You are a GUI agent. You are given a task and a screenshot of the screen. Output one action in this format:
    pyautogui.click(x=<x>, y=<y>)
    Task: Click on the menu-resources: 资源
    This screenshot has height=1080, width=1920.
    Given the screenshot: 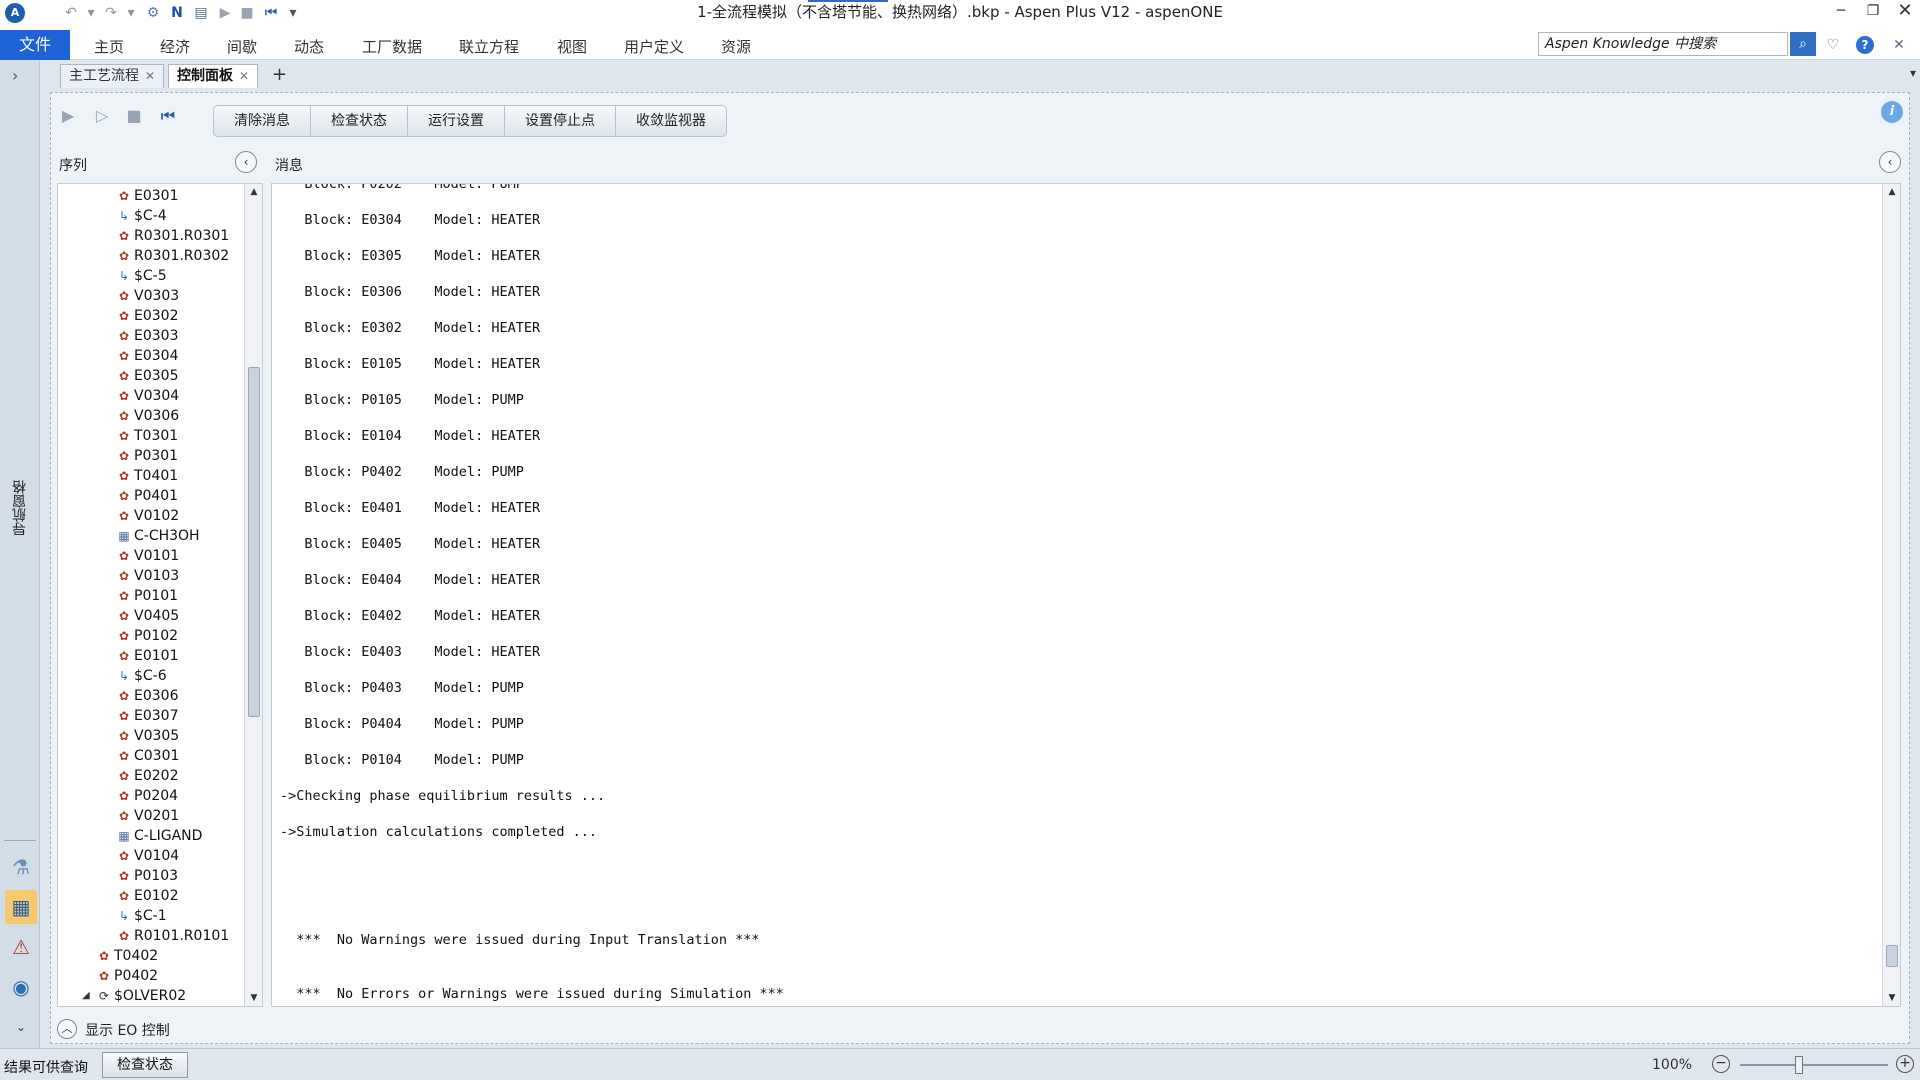 What is the action you would take?
    pyautogui.click(x=736, y=46)
    